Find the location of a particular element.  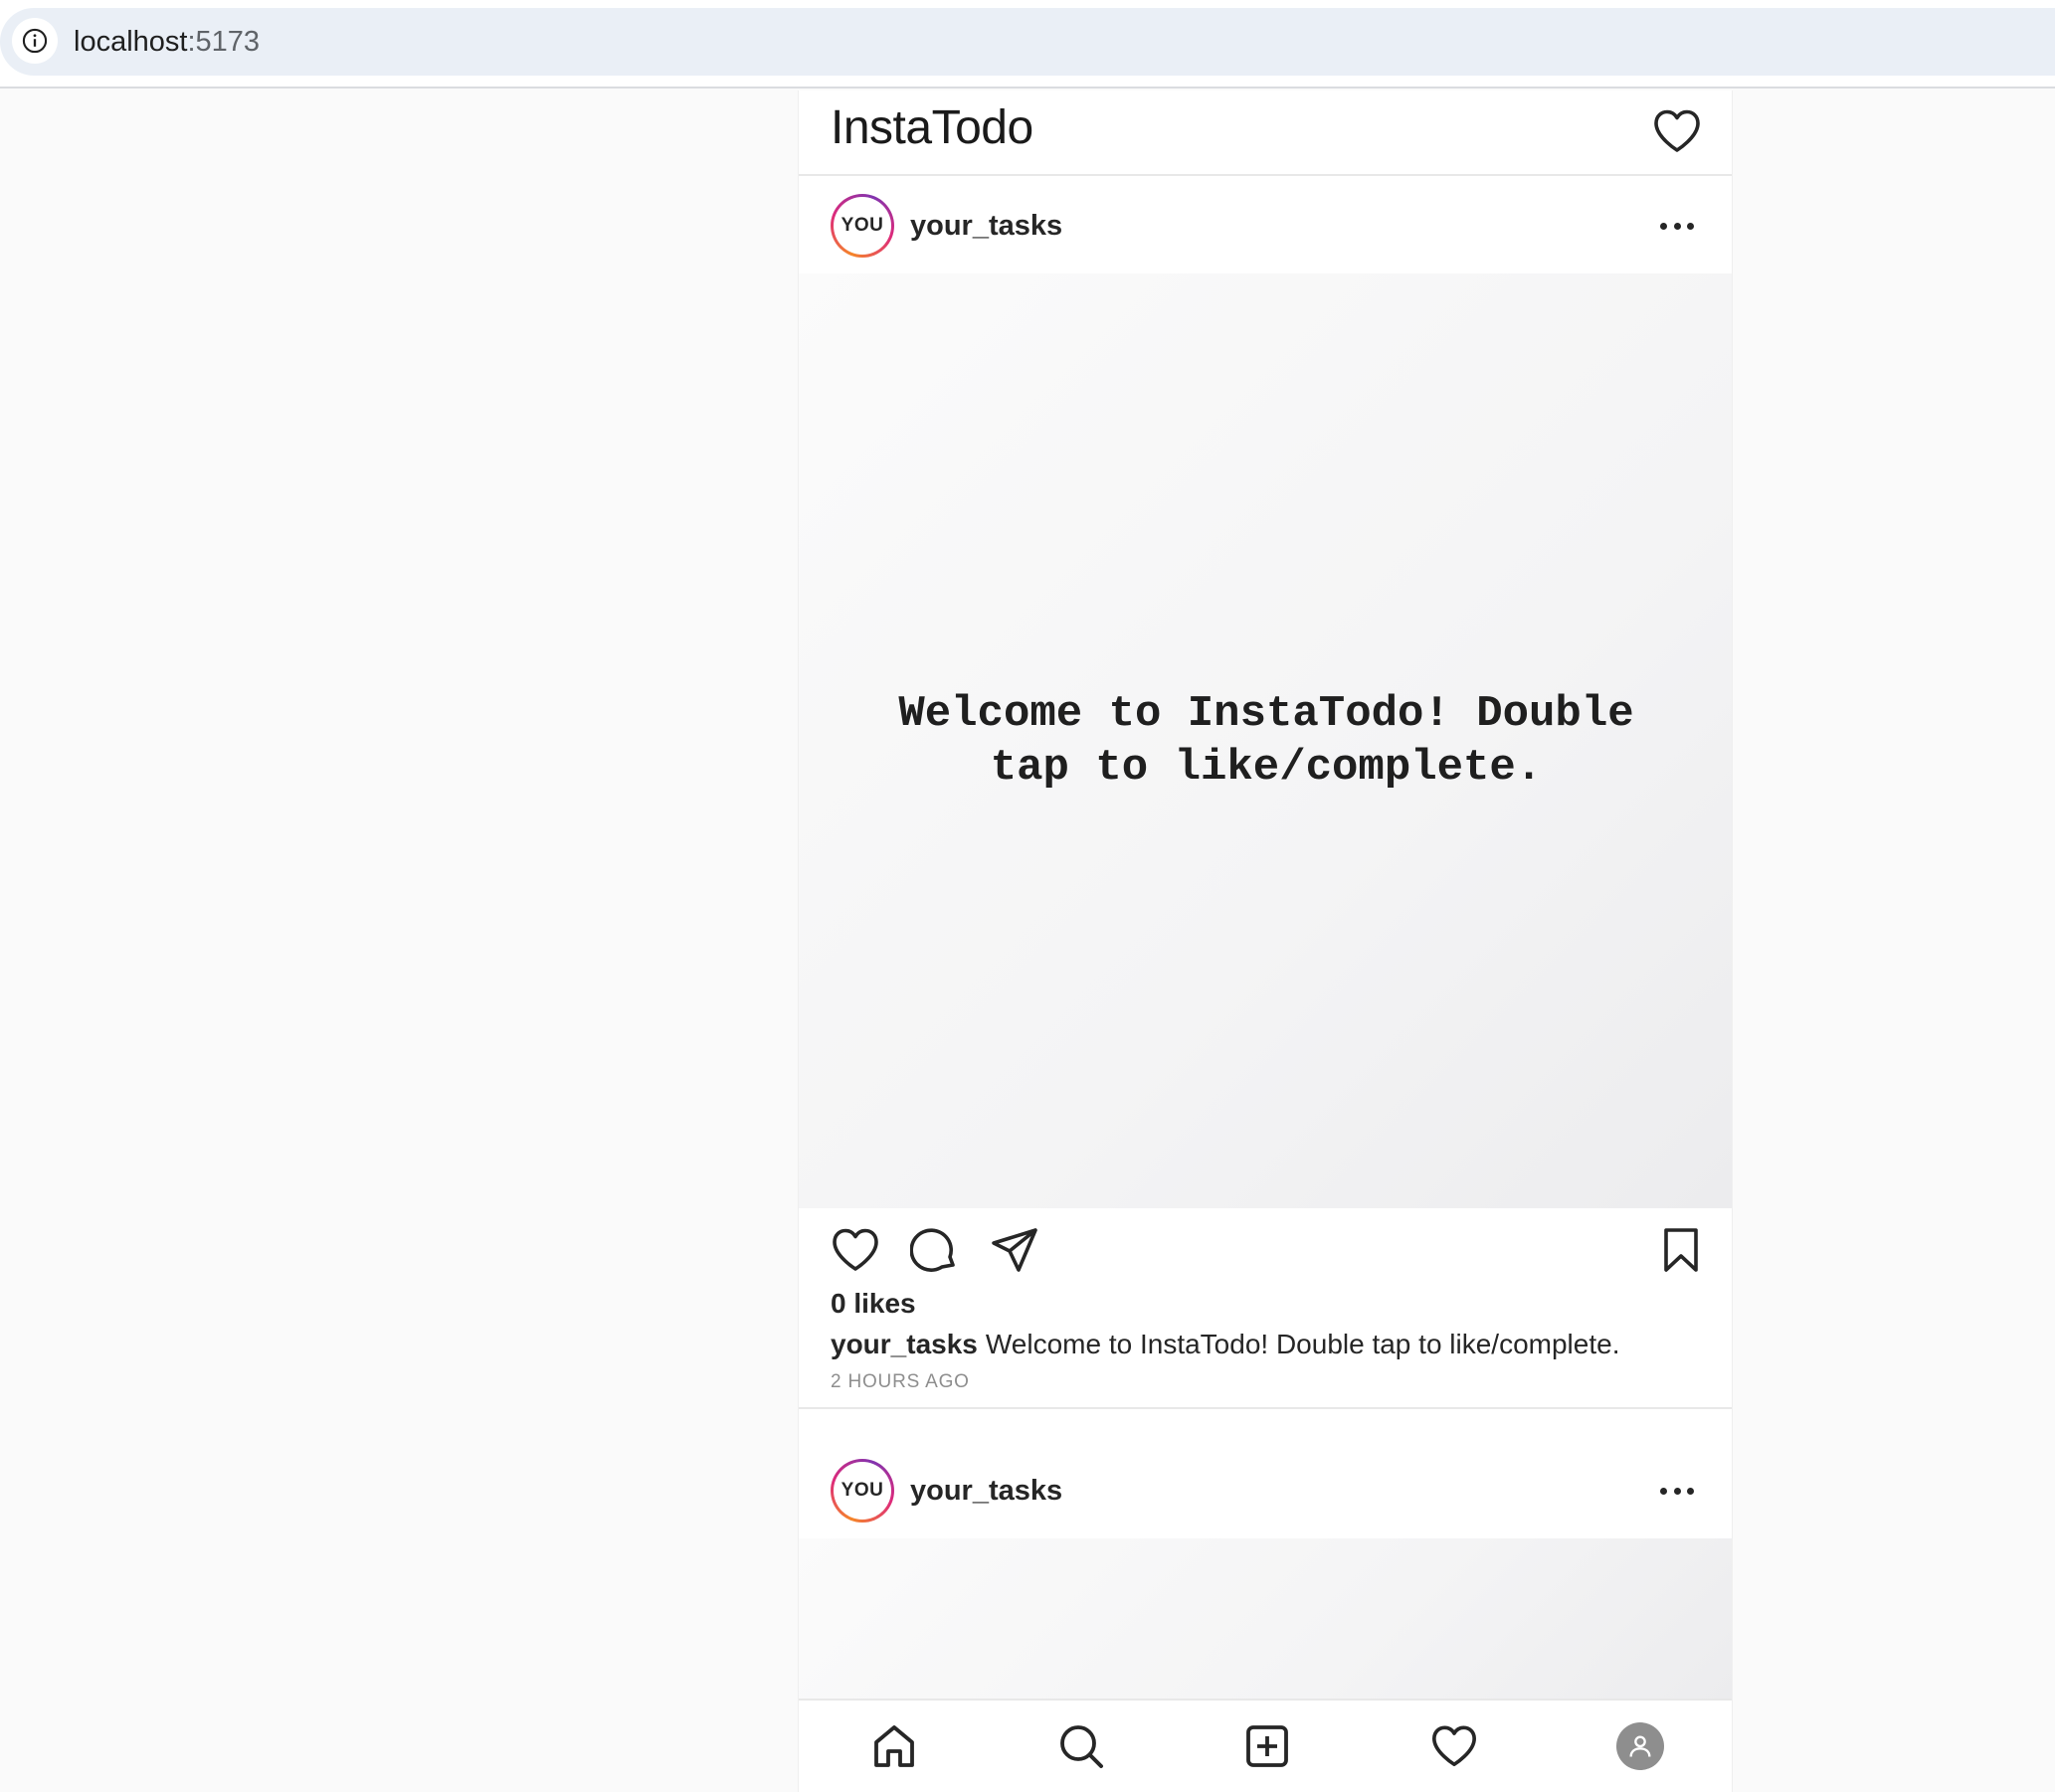

heart-icon is located at coordinates (1677, 131).